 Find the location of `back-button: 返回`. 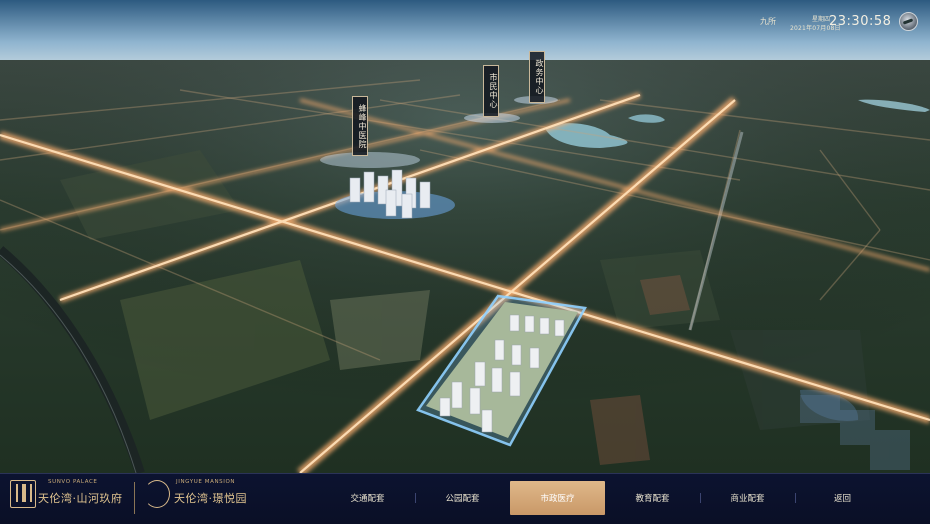

back-button: 返回 is located at coordinates (842, 498).